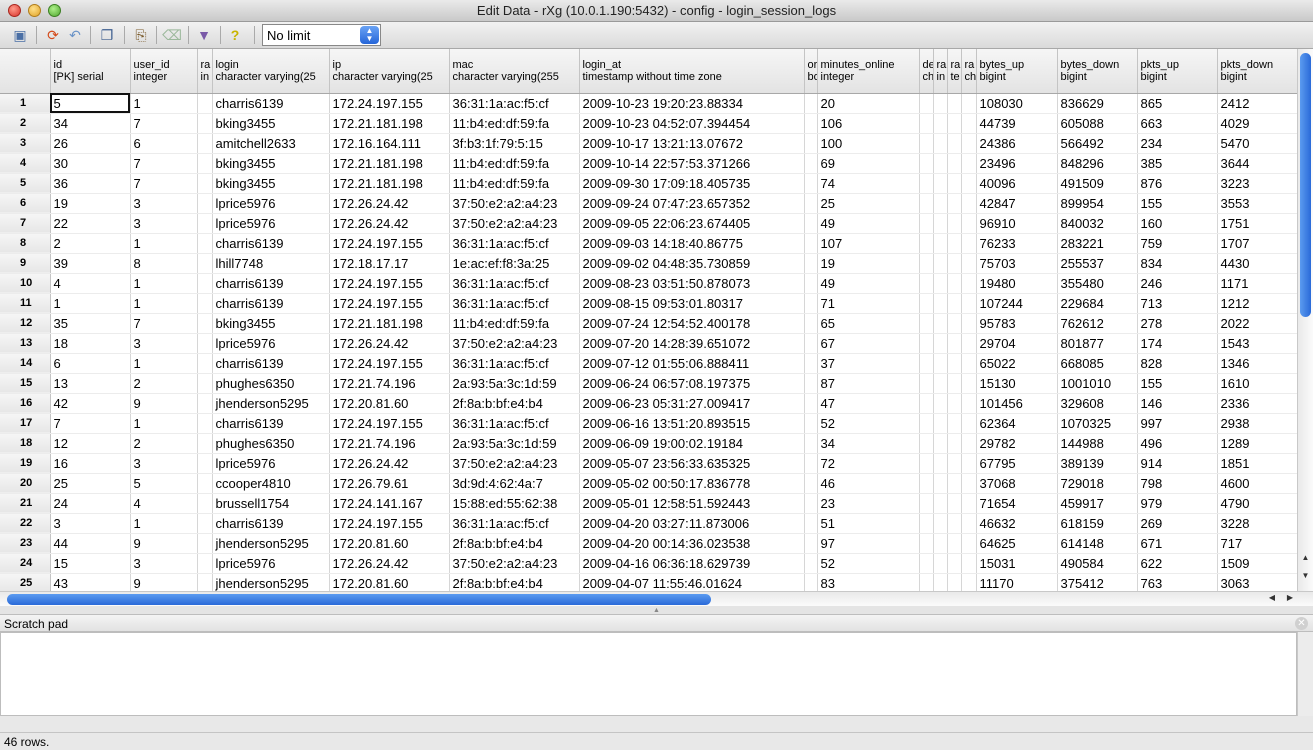 The height and width of the screenshot is (750, 1313). Describe the element at coordinates (1257, 523) in the screenshot. I see `table-cell: 3228` at that location.